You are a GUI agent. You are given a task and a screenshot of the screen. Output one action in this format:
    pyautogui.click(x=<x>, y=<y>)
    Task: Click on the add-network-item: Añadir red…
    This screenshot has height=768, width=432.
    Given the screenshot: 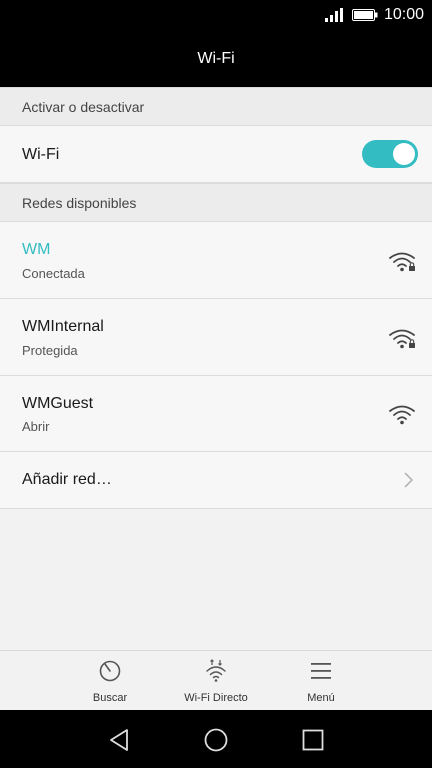 What is the action you would take?
    pyautogui.click(x=216, y=480)
    